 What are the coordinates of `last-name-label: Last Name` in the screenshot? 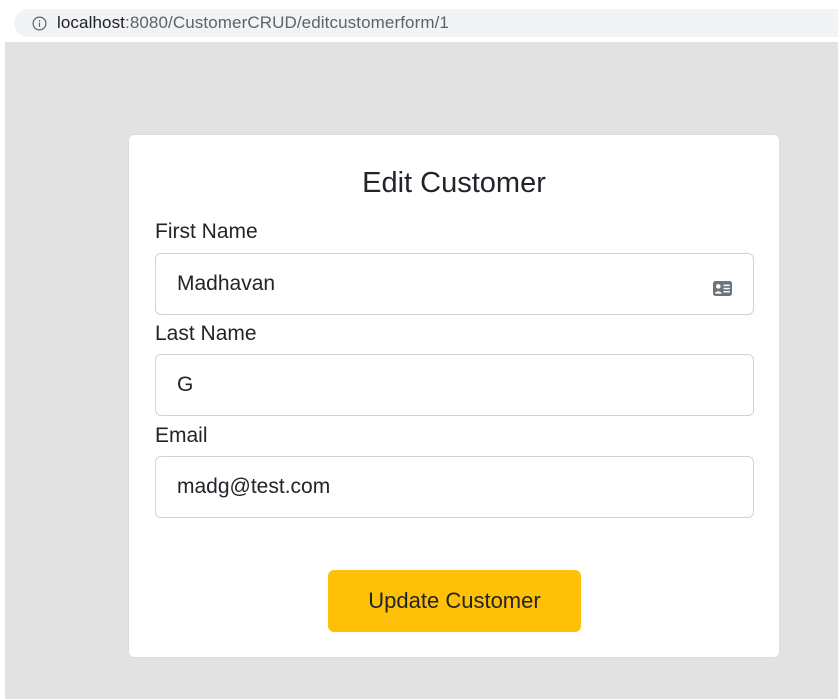 It's located at (206, 333).